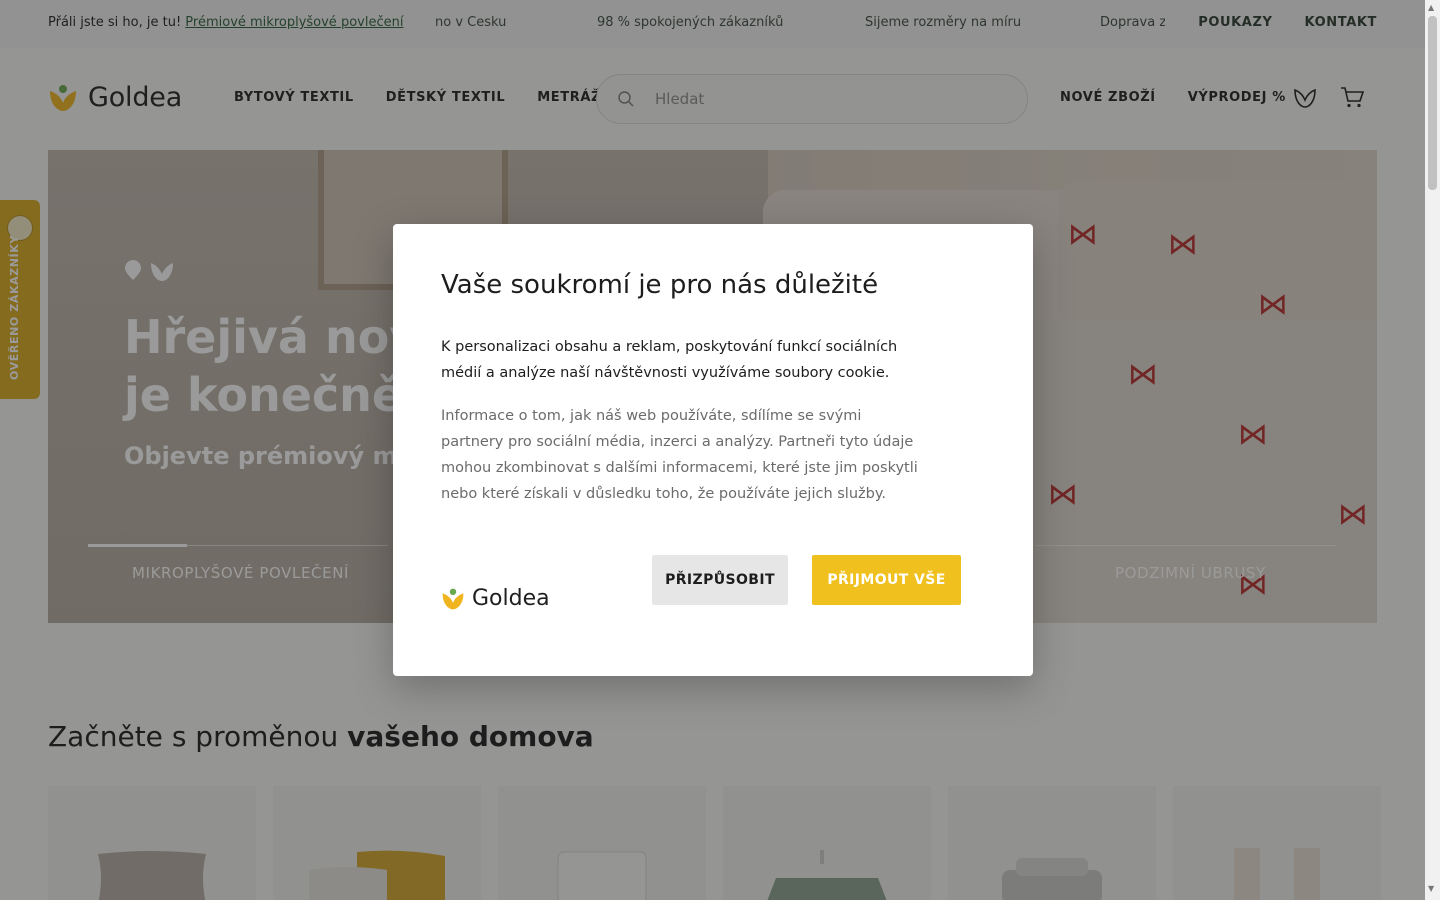 This screenshot has width=1440, height=900. Describe the element at coordinates (886, 580) in the screenshot. I see `accept-all-button: PŘIJMOUT VŠE` at that location.